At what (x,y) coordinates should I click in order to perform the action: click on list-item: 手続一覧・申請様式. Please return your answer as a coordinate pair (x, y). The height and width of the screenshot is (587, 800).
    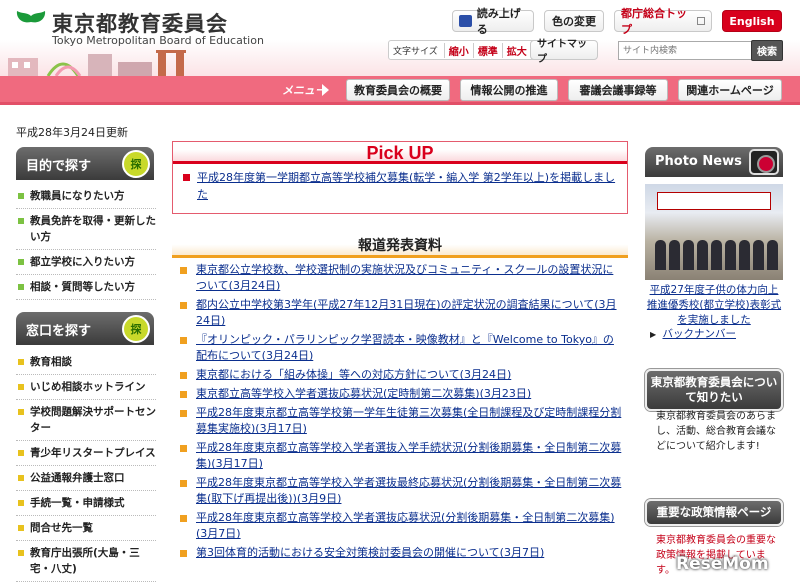
    Looking at the image, I should click on (86, 503).